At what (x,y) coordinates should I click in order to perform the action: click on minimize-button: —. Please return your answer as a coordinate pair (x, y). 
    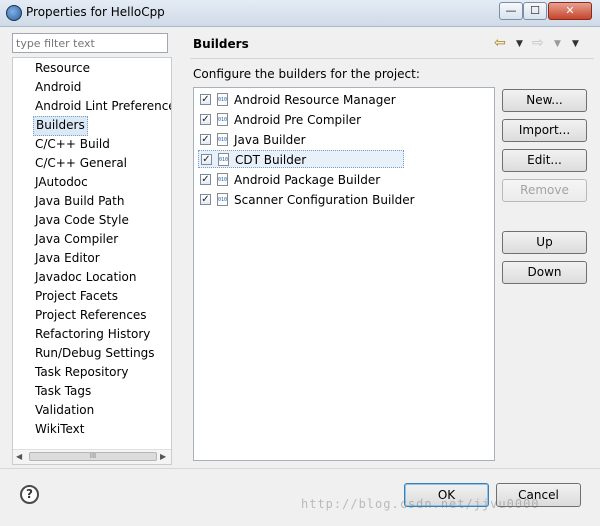
    Looking at the image, I should click on (511, 11).